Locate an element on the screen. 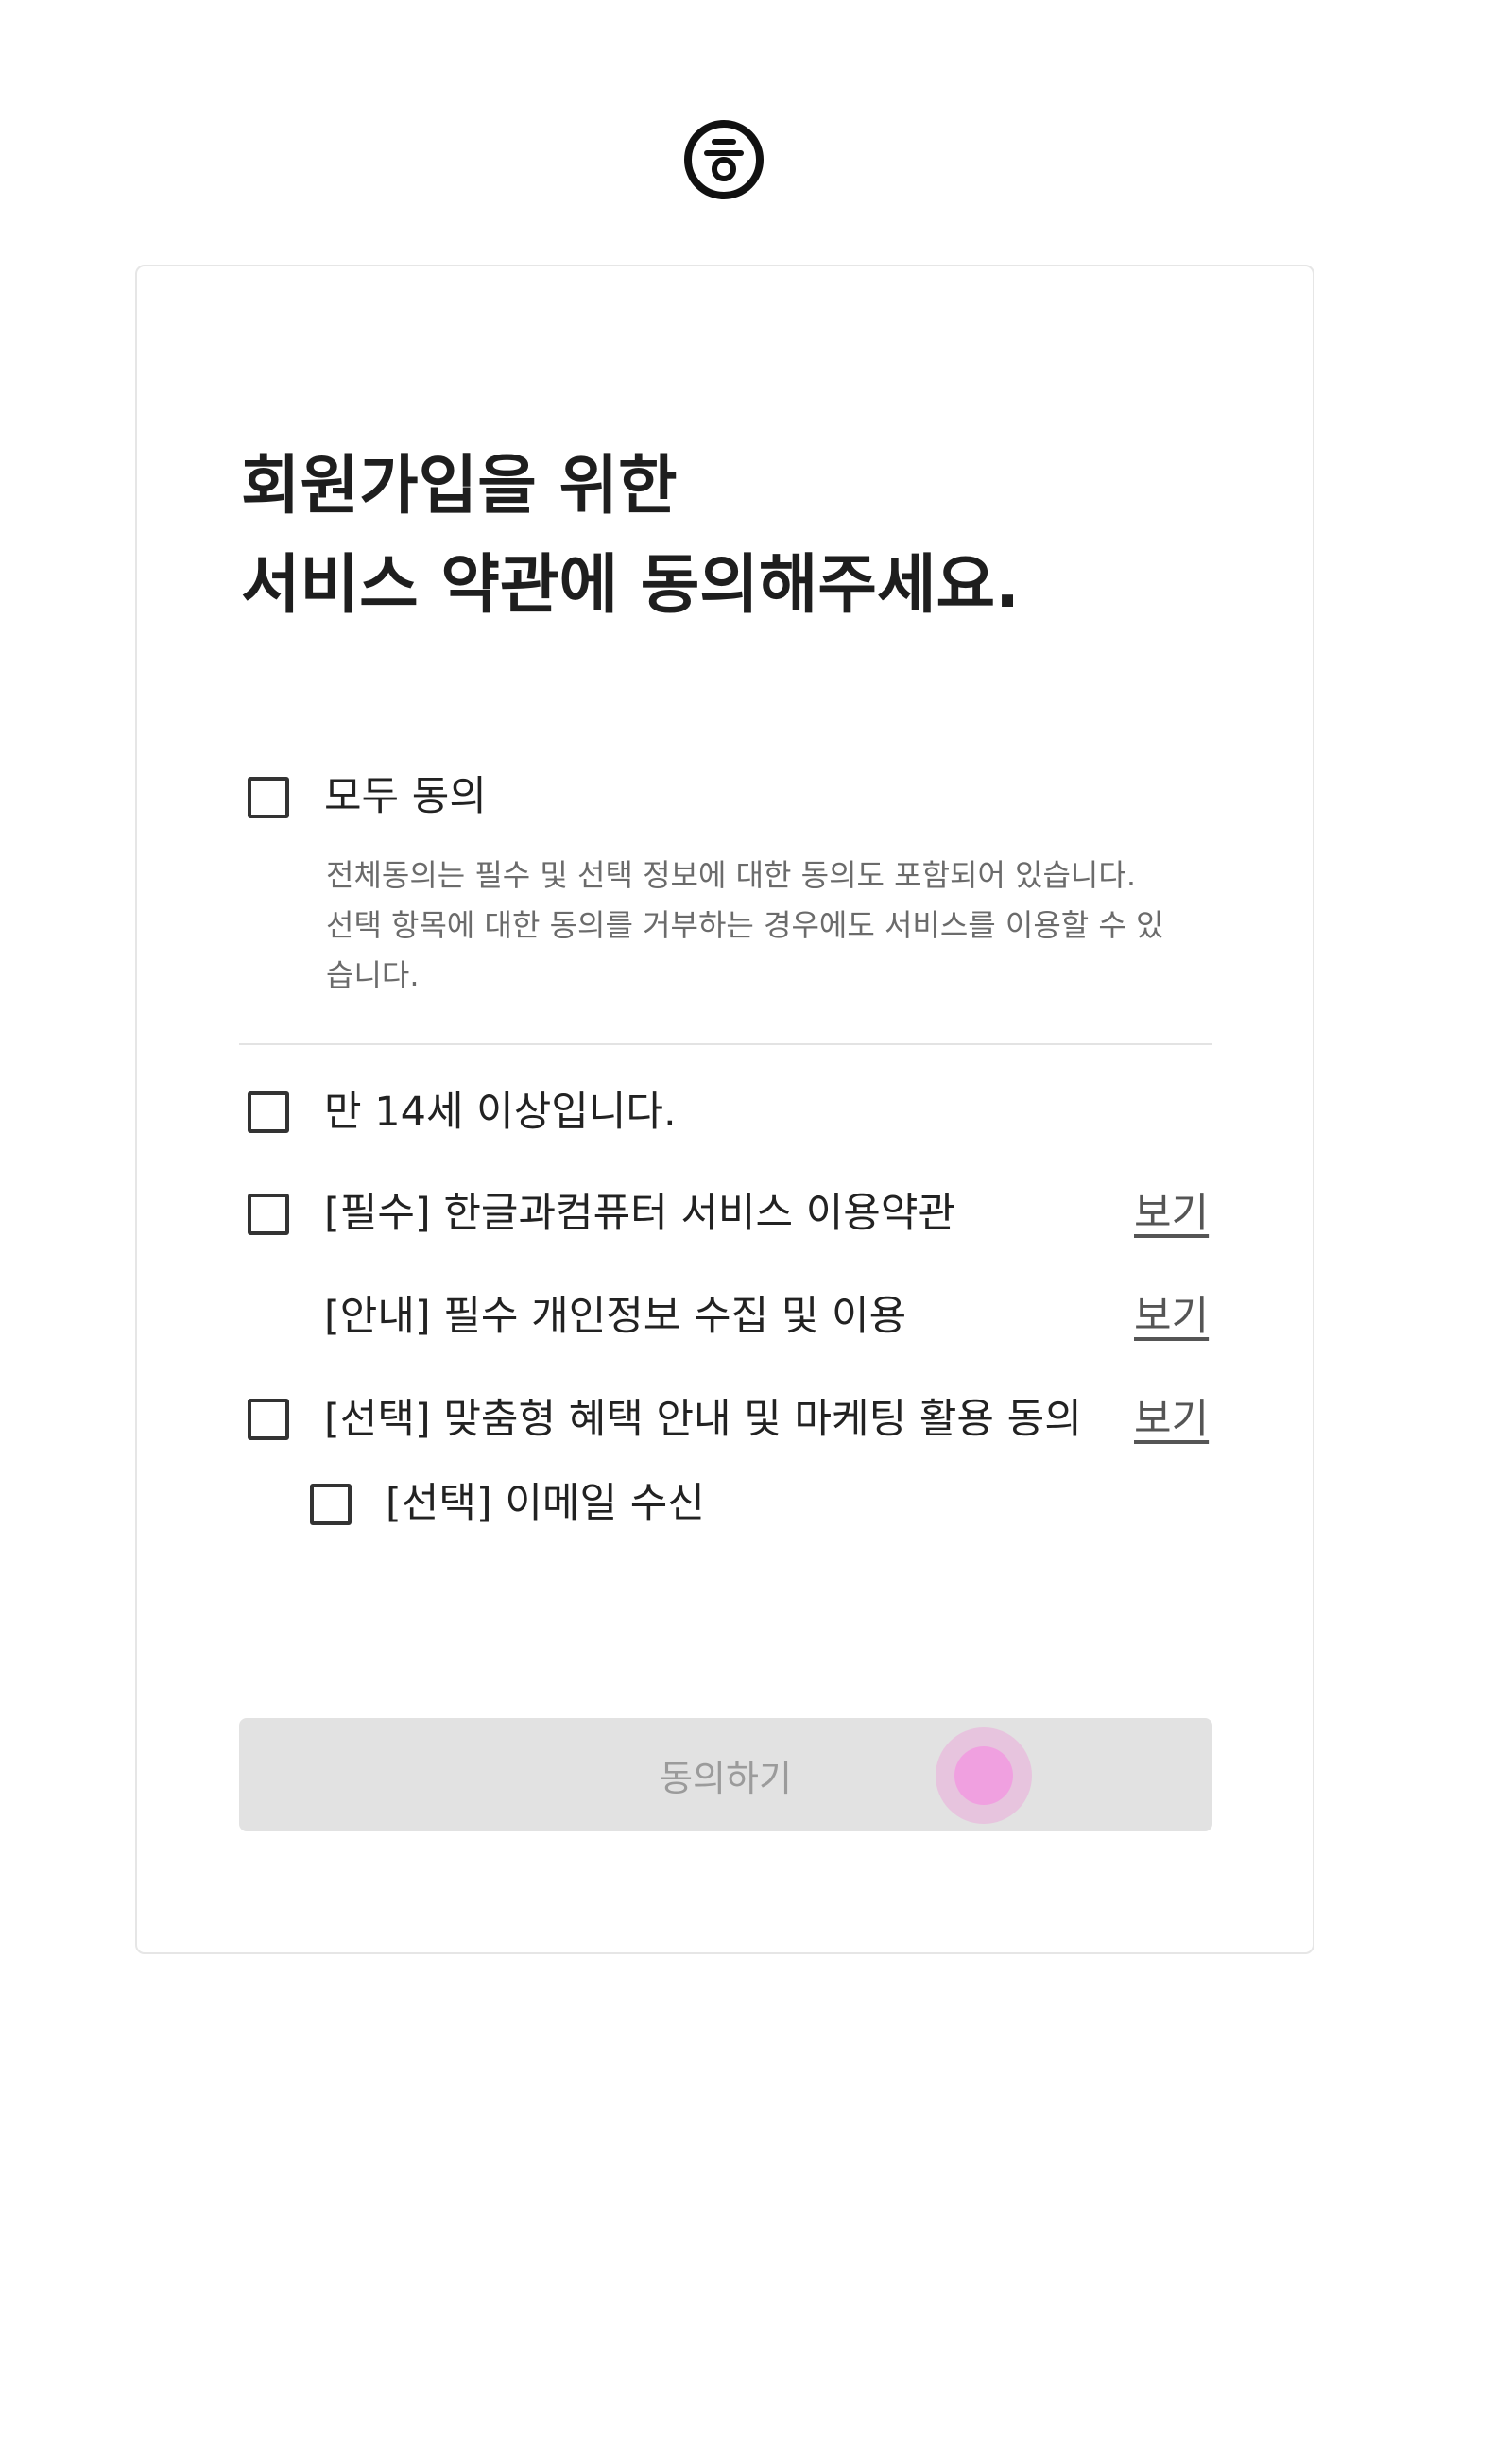 The width and height of the screenshot is (1512, 2457). agree-all-label: 모두 동의 is located at coordinates (405, 796).